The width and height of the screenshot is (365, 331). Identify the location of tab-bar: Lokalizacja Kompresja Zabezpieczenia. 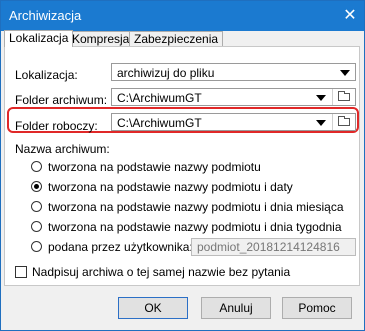
(182, 38).